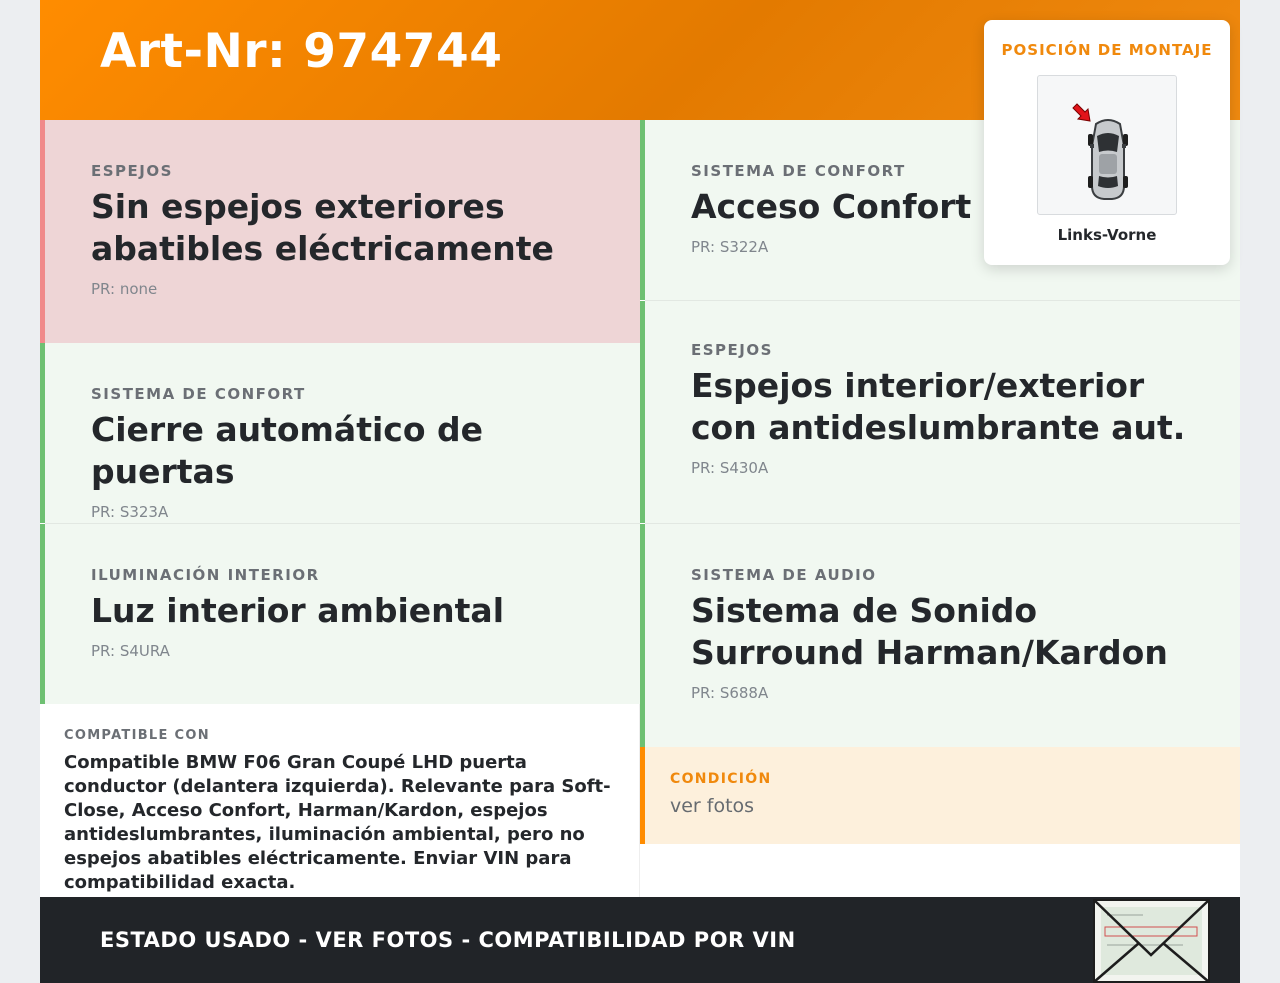 This screenshot has width=1280, height=983. I want to click on mount-position-title: POSICIÓN DE MONTAJE, so click(1107, 50).